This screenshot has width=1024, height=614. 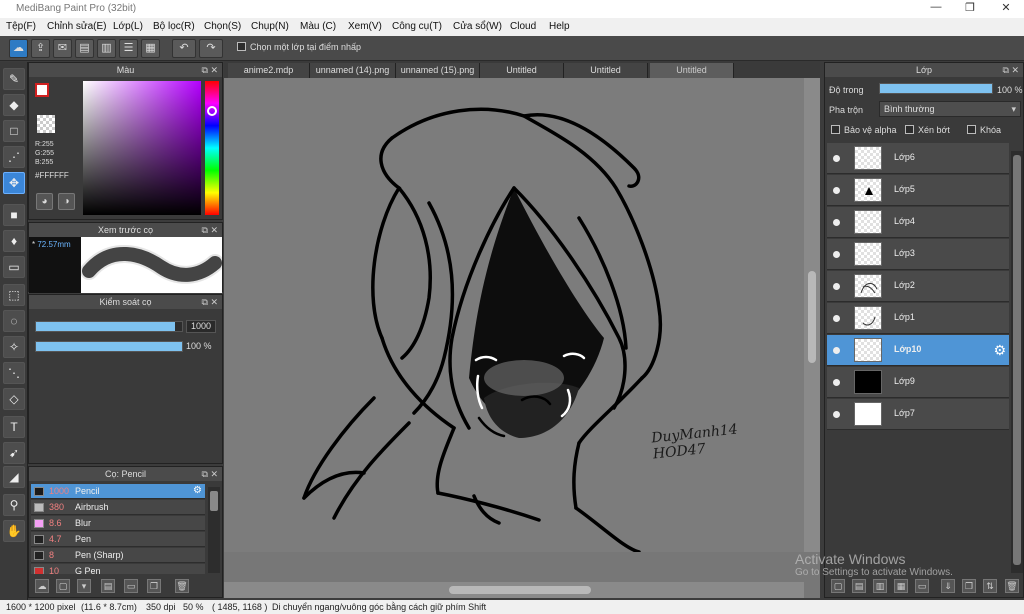 I want to click on menu-color: Màu (C), so click(x=318, y=26).